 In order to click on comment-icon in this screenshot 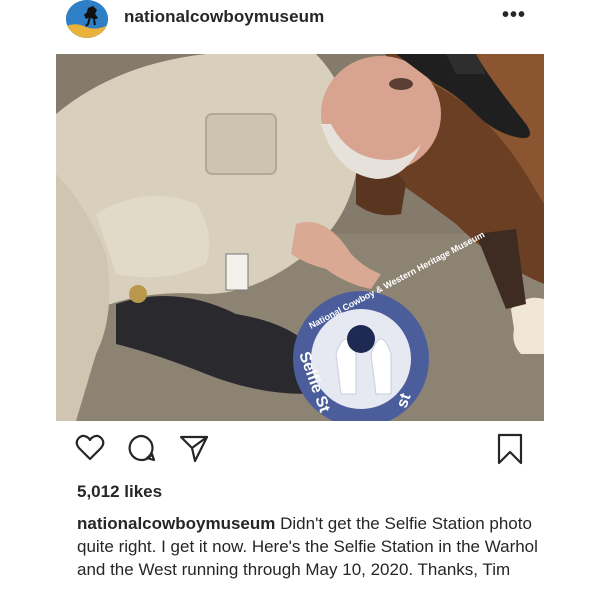, I will do `click(142, 448)`.